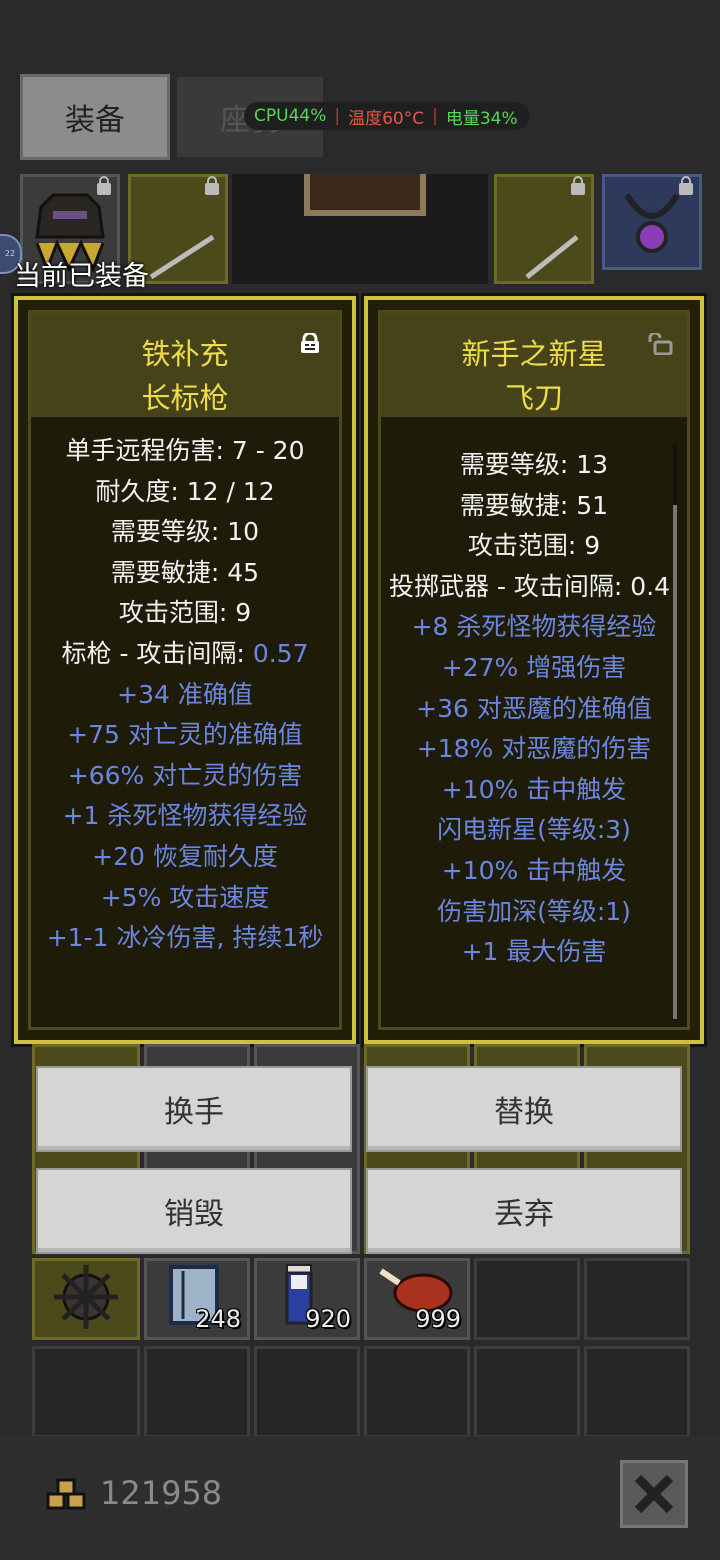 The height and width of the screenshot is (1560, 720). Describe the element at coordinates (652, 222) in the screenshot. I see `equip-slot-amulet` at that location.